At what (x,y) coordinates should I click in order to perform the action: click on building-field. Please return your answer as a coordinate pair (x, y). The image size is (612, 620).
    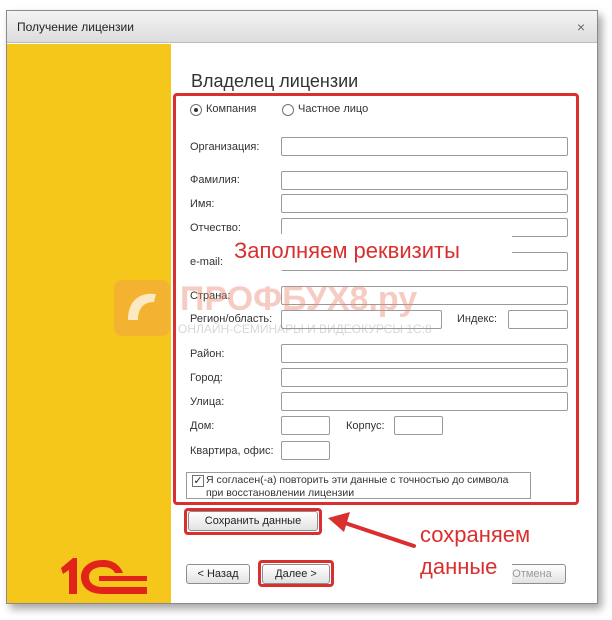
    Looking at the image, I should click on (418, 425).